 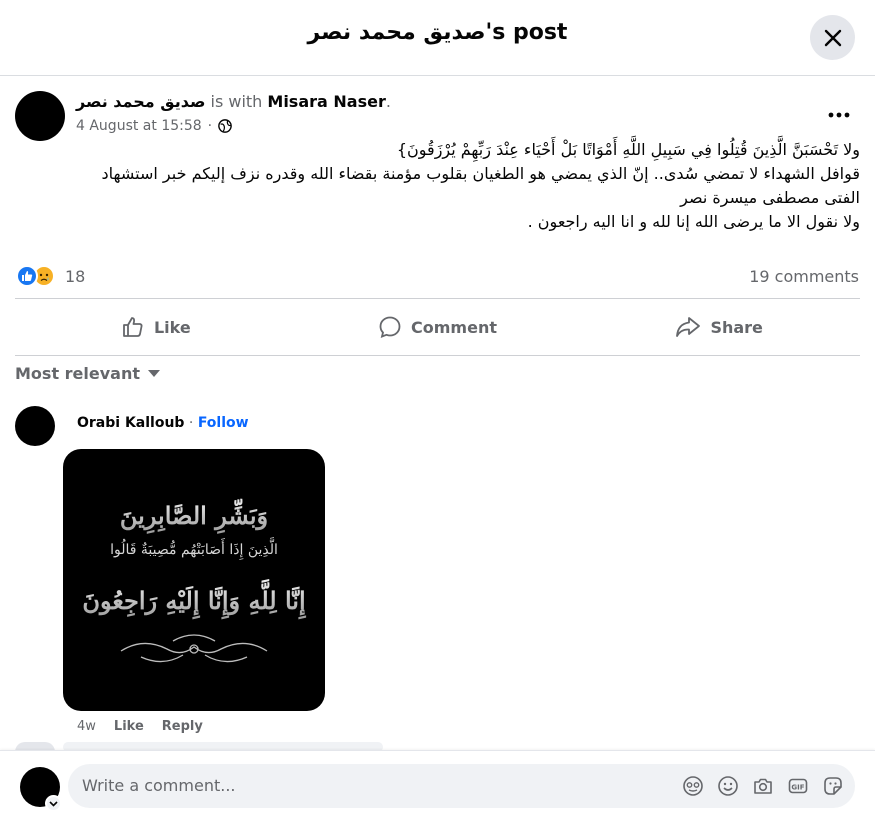 I want to click on gif-icon: GIF, so click(x=798, y=786).